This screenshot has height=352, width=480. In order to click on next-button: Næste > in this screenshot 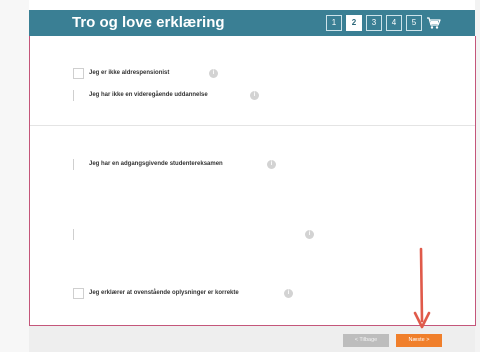, I will do `click(419, 340)`.